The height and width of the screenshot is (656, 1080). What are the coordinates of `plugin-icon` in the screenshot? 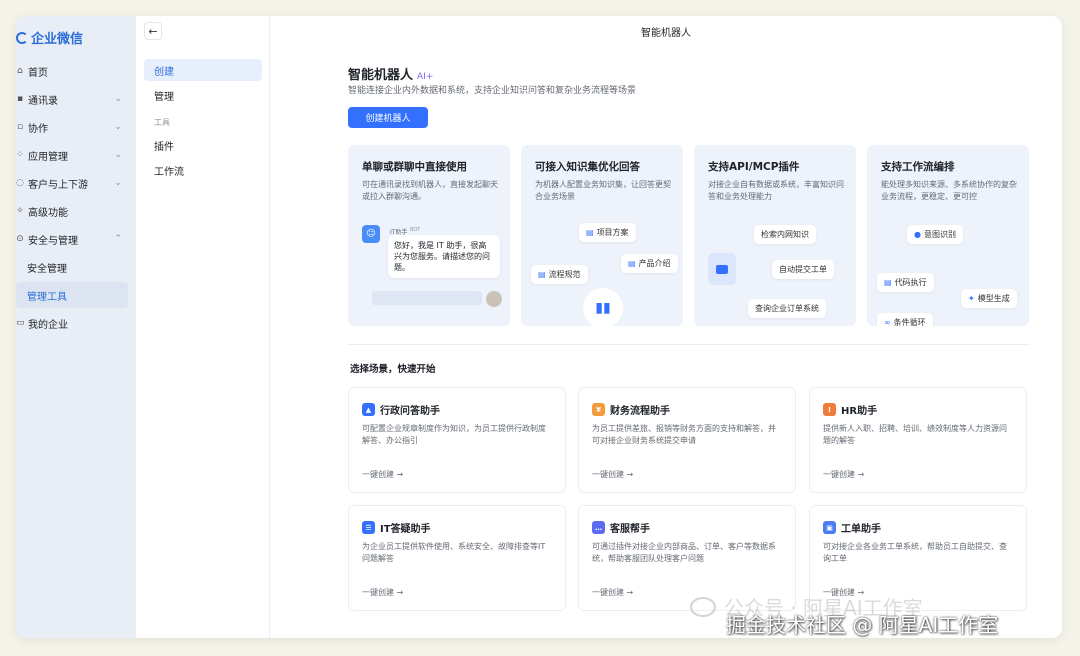 It's located at (722, 269).